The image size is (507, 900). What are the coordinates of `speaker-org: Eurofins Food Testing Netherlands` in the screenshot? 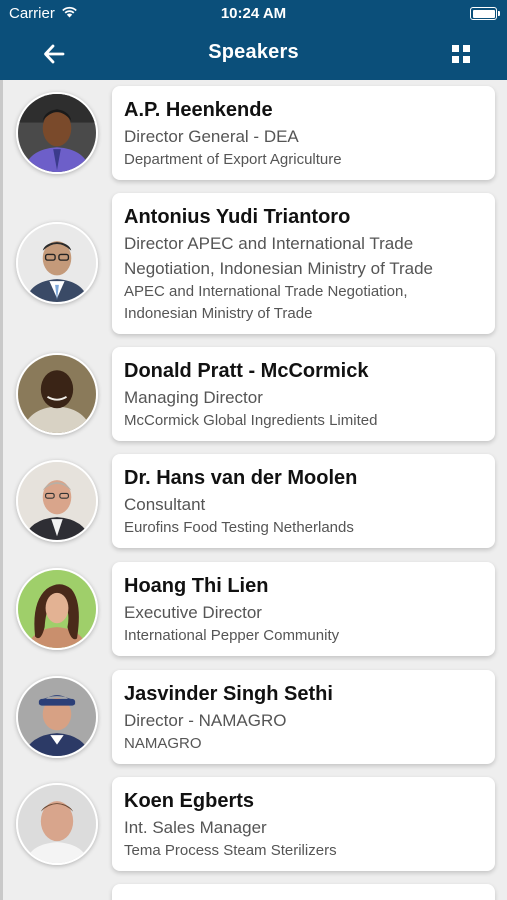 It's located at (239, 527).